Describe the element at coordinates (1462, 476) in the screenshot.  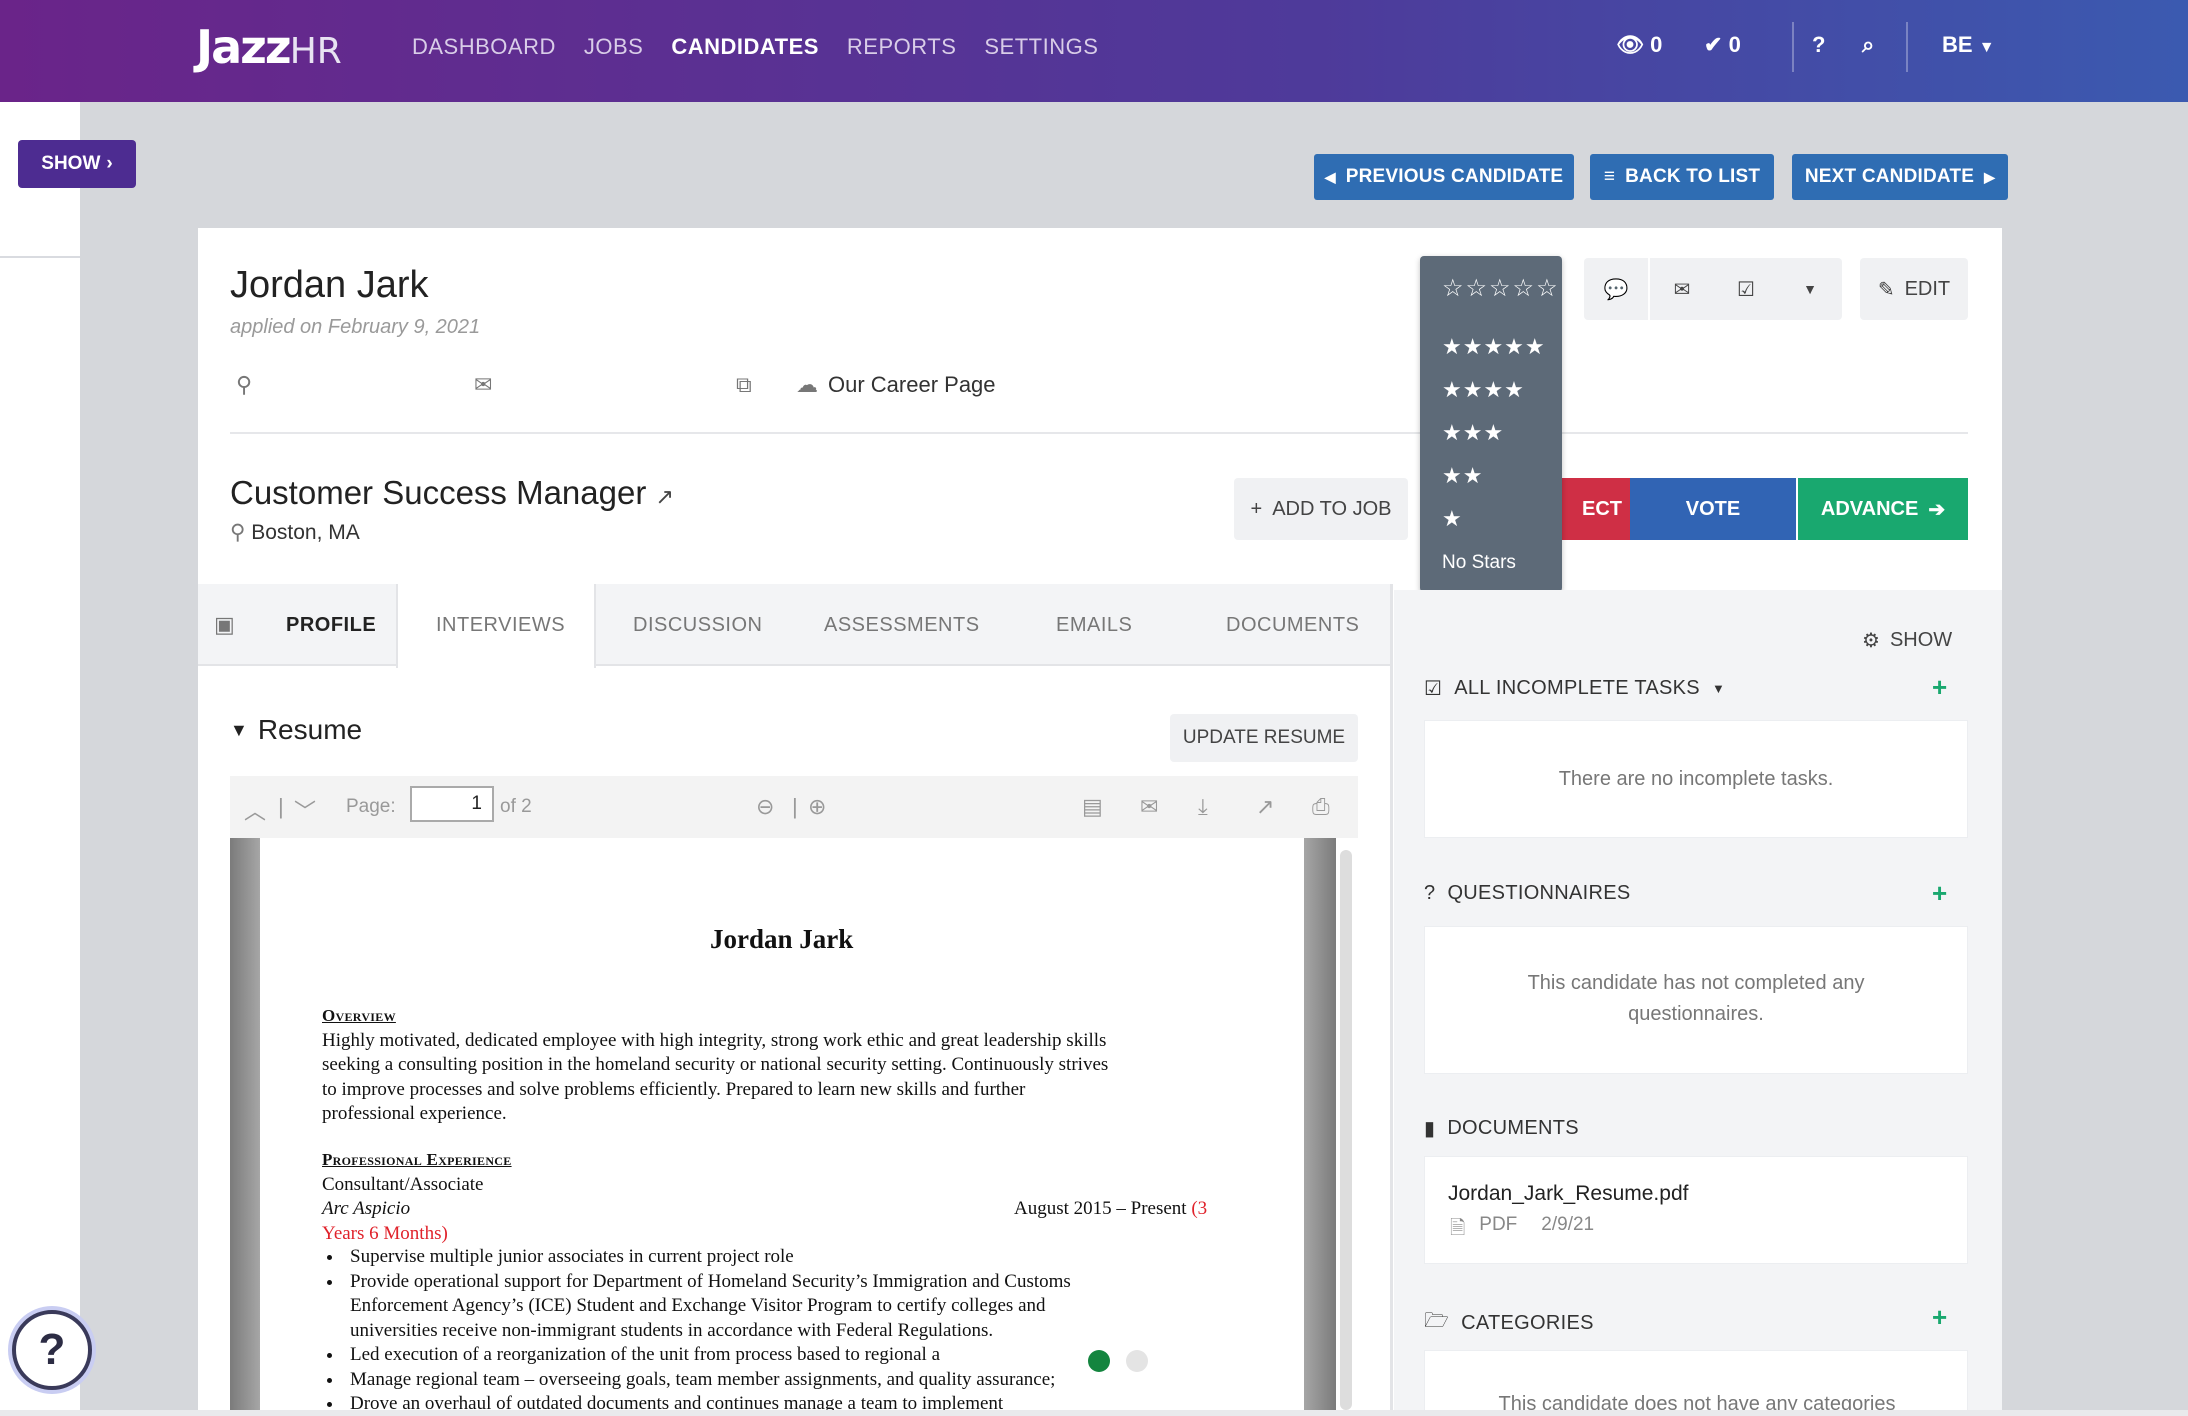
I see `rating-option-2: ★★` at that location.